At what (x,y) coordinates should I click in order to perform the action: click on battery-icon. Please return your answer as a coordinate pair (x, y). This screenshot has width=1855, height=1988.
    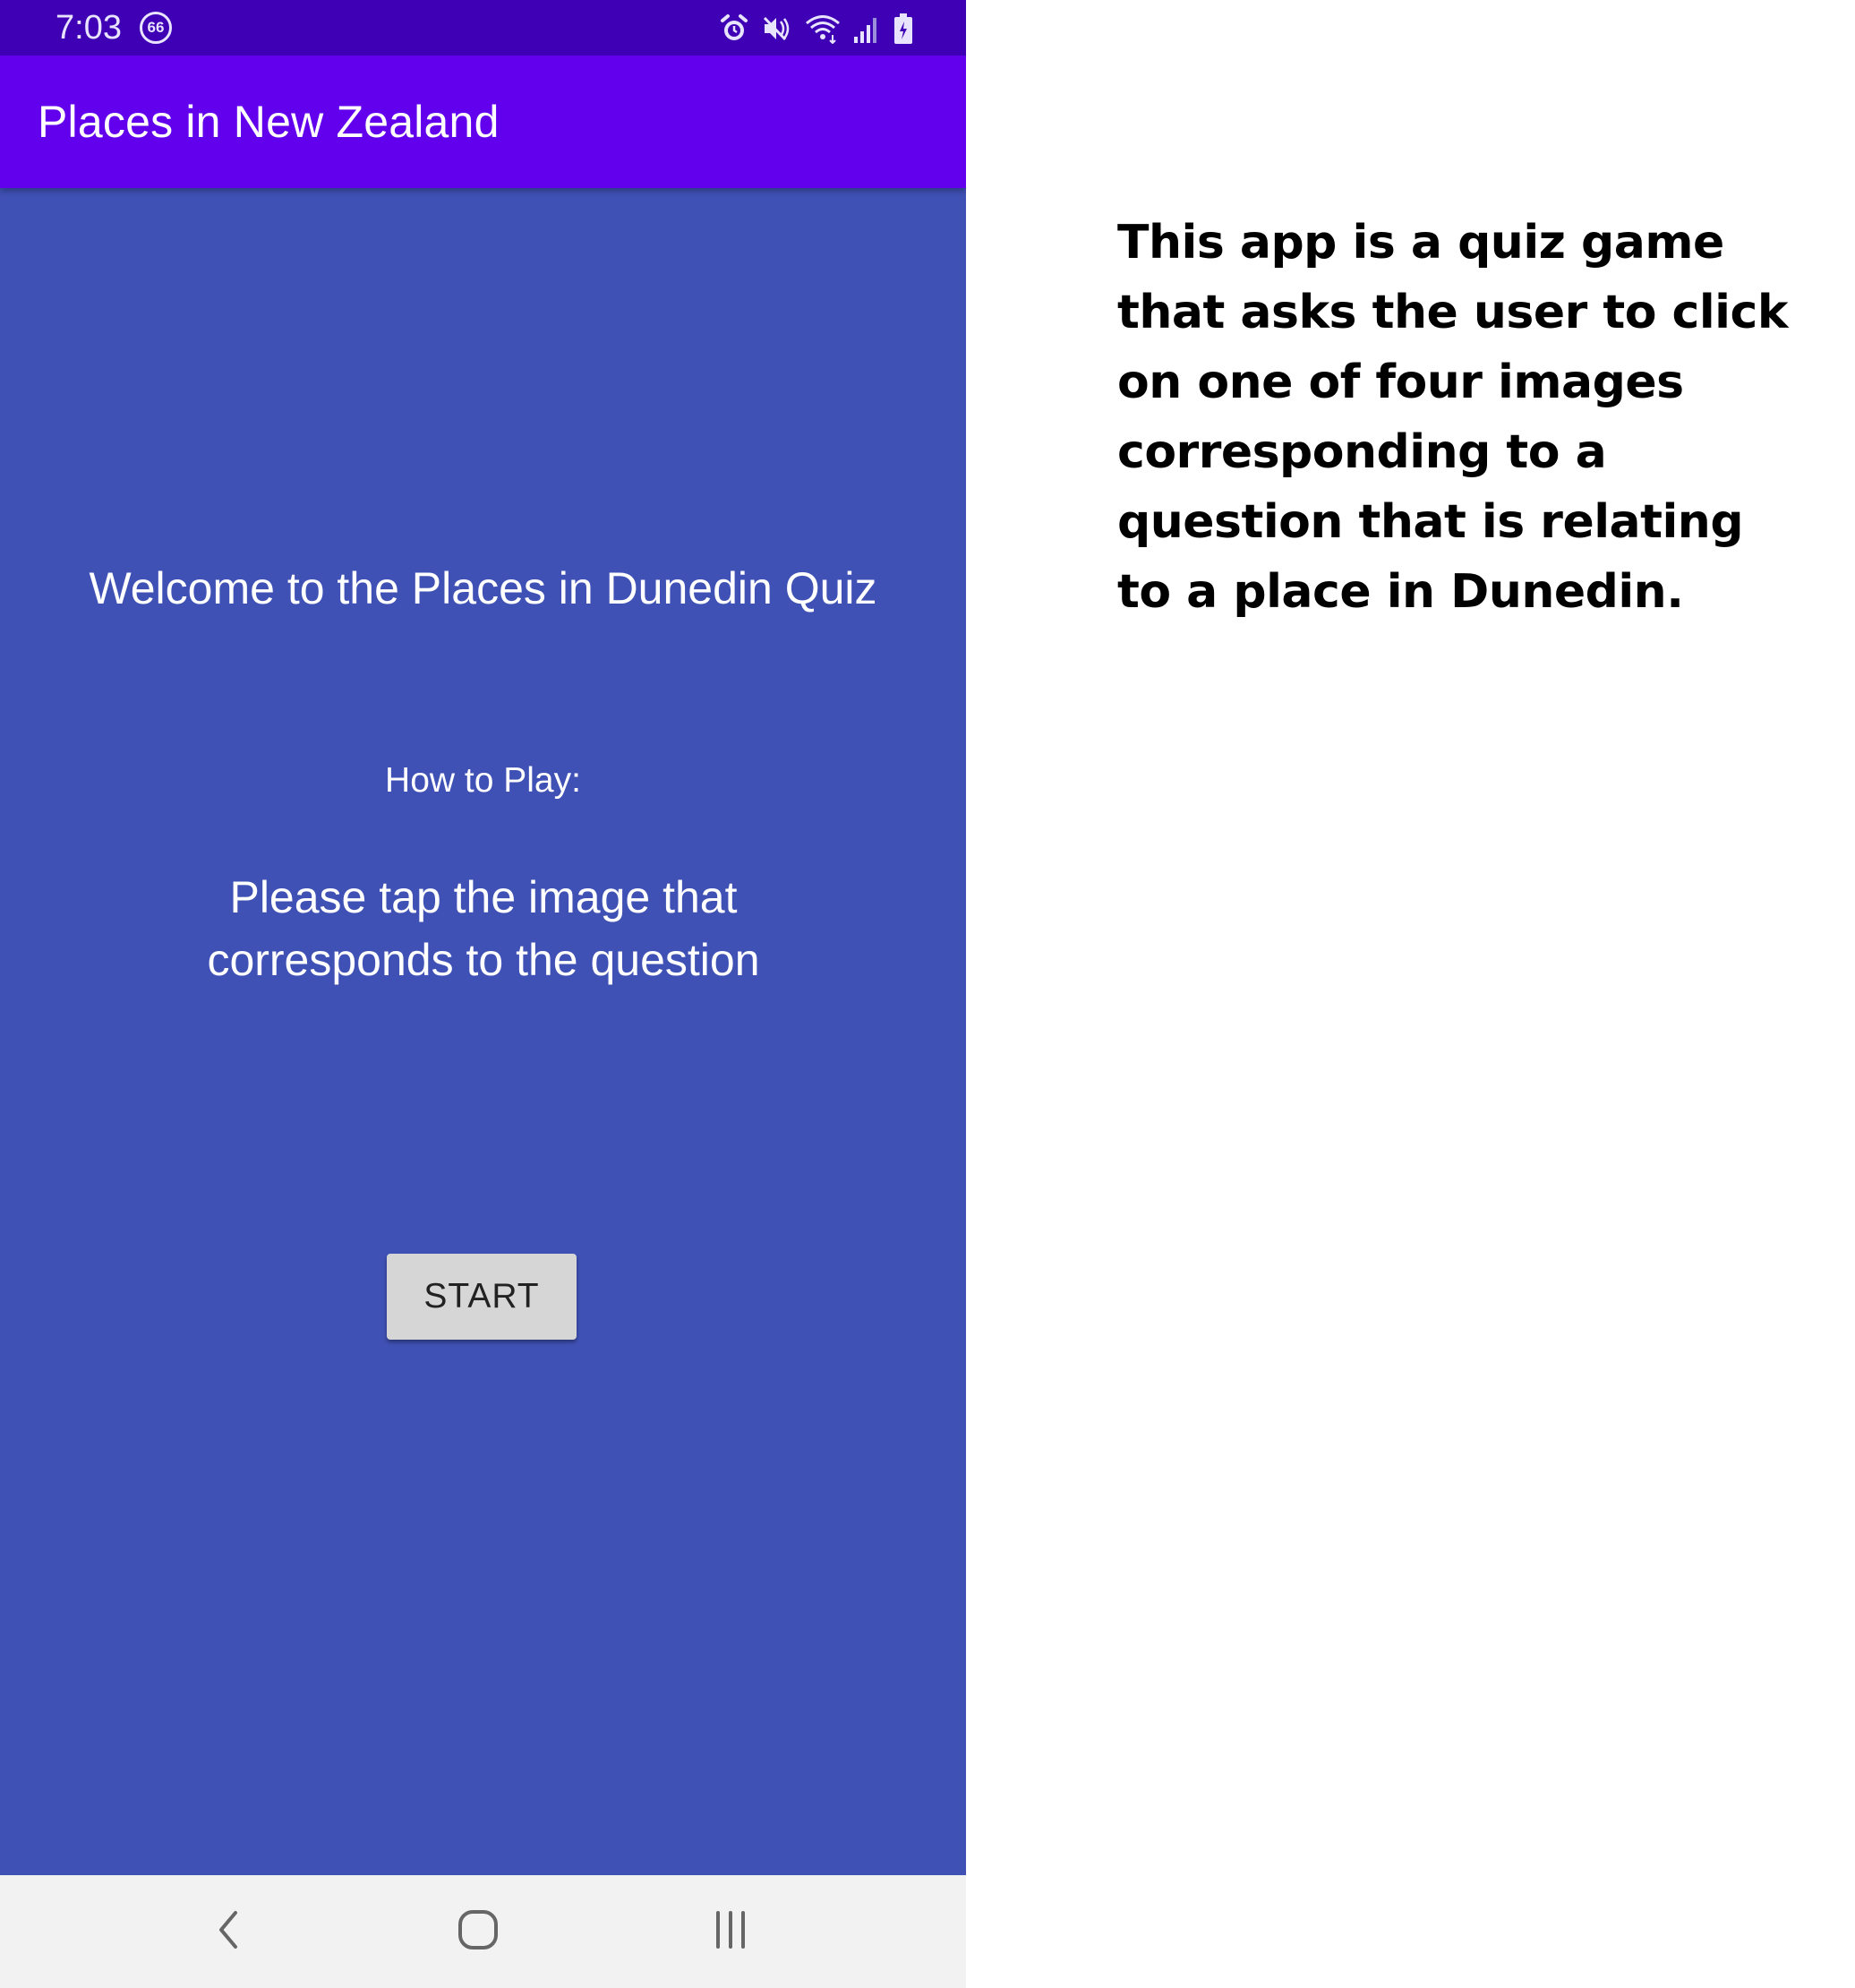
    Looking at the image, I should click on (903, 29).